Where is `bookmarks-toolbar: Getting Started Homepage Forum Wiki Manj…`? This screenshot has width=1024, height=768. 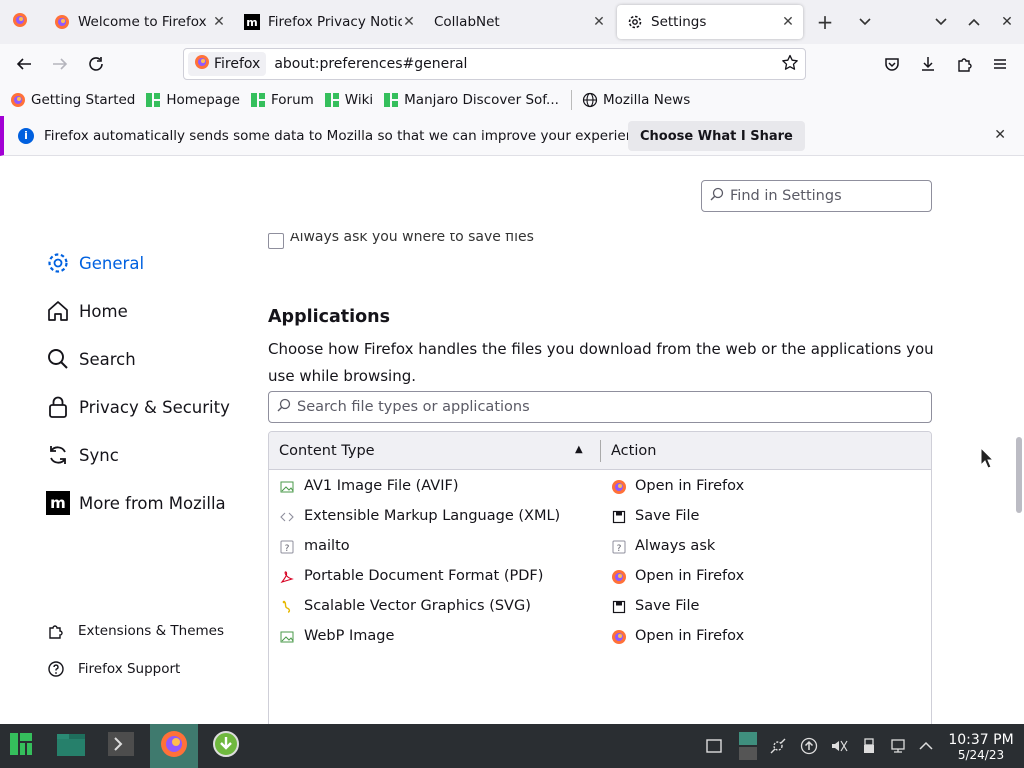
bookmarks-toolbar: Getting Started Homepage Forum Wiki Manj… is located at coordinates (512, 100).